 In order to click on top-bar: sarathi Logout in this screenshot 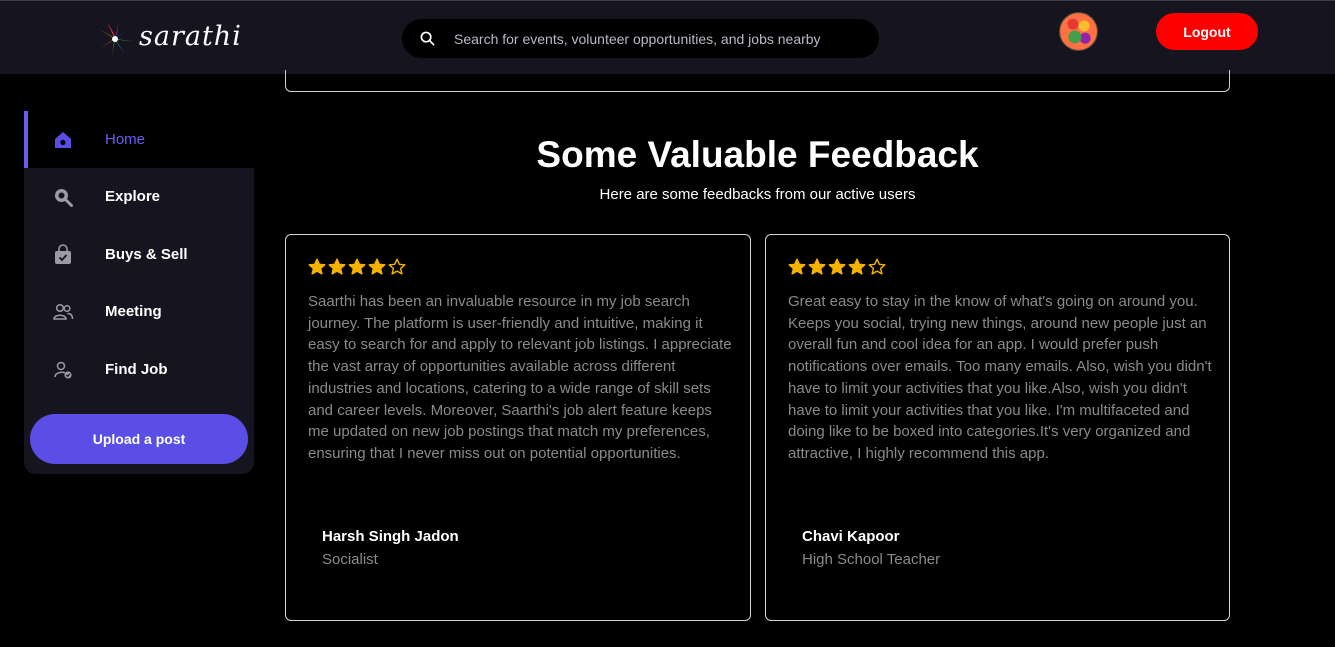, I will do `click(667, 37)`.